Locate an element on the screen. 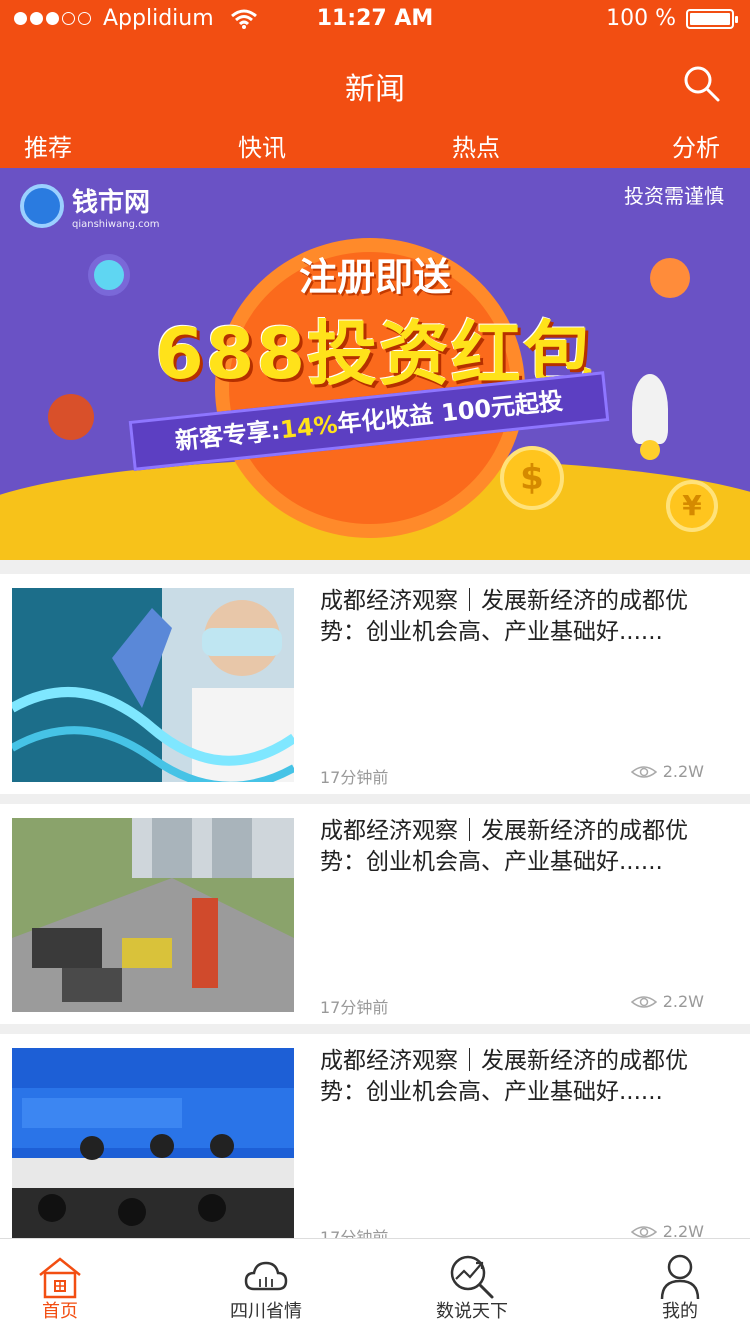 This screenshot has height=1334, width=750. battery-percent: 100 % is located at coordinates (641, 18).